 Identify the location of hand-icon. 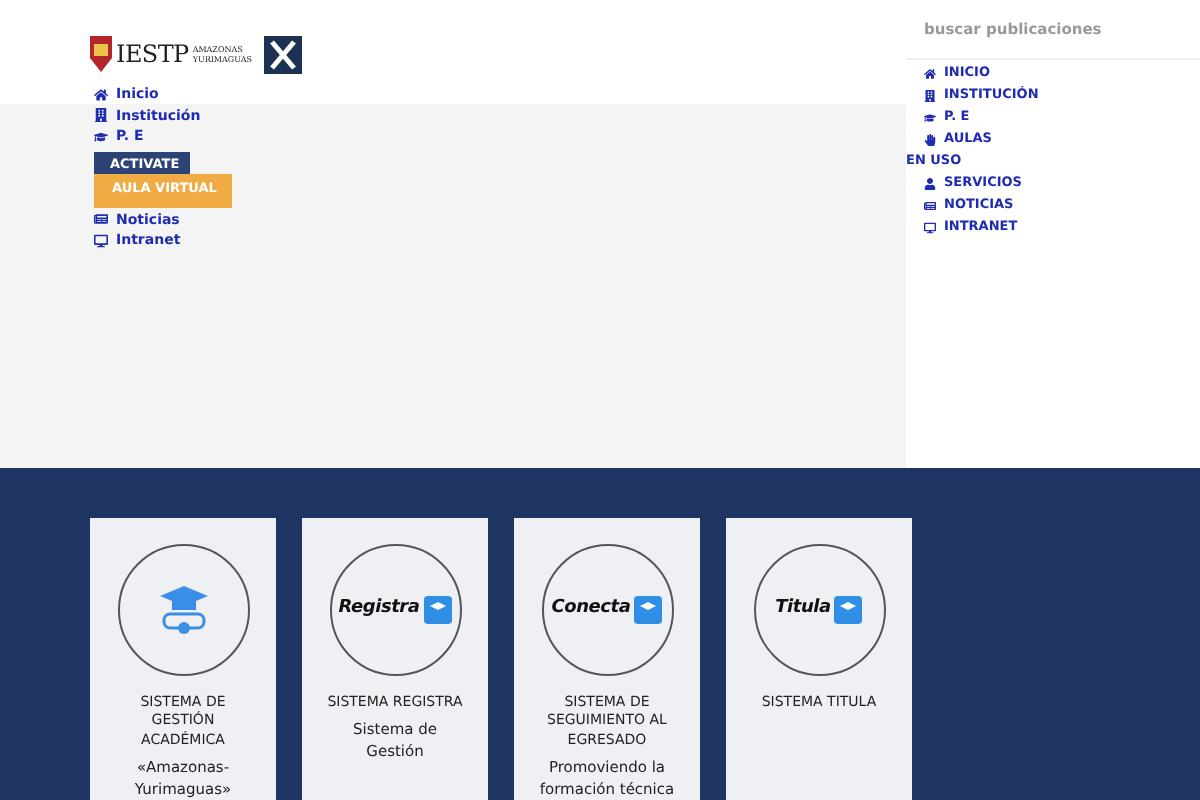
(930, 139).